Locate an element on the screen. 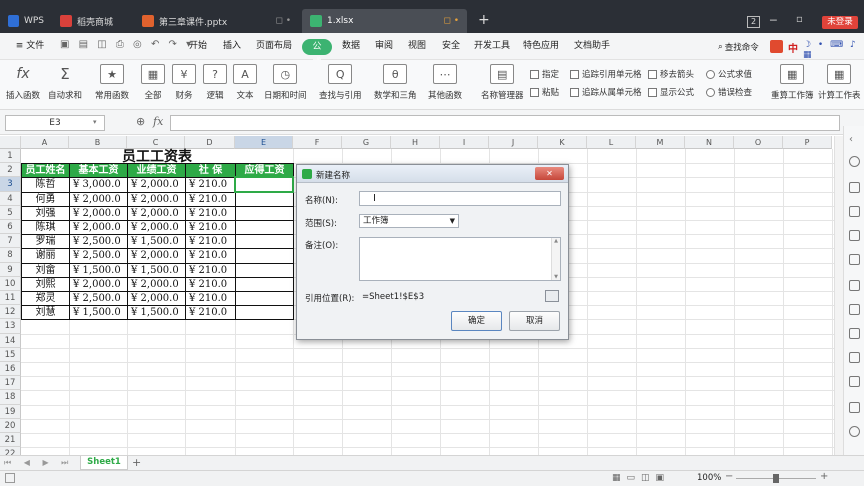 The width and height of the screenshot is (864, 486). zoom-icon: ⊕ is located at coordinates (140, 121).